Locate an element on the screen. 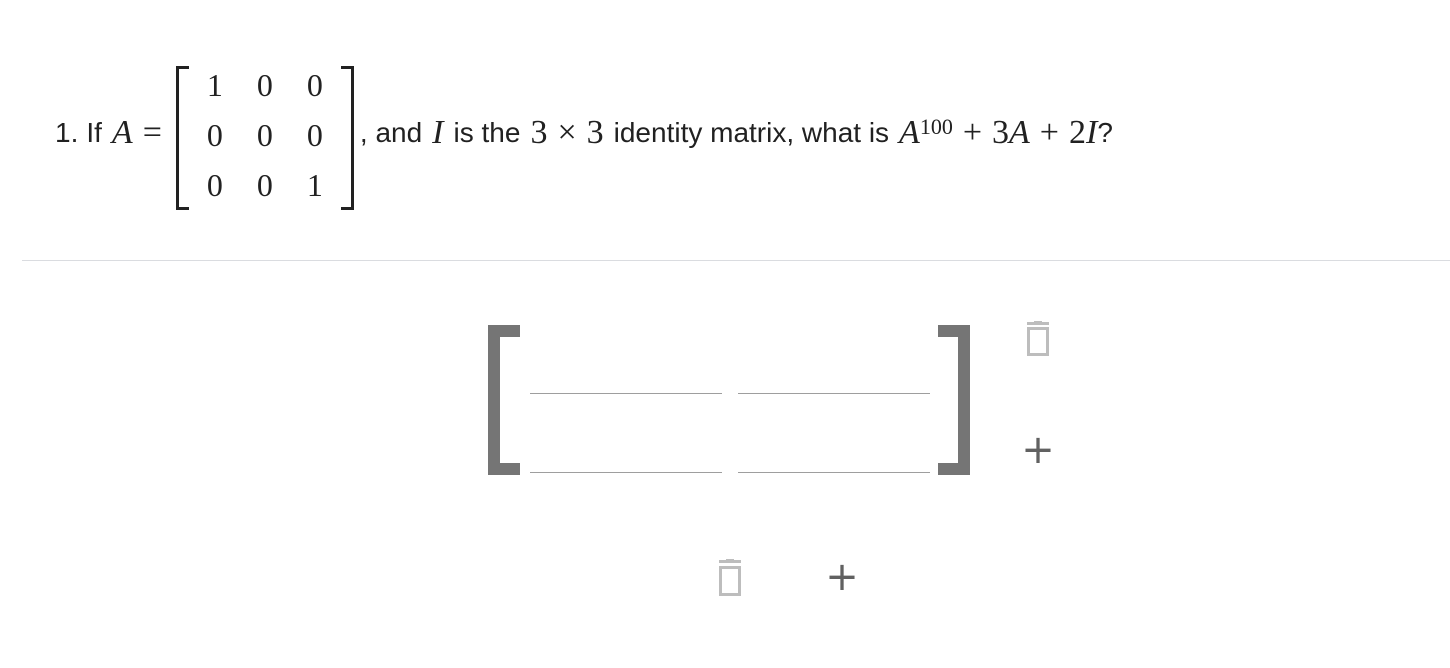 The height and width of the screenshot is (668, 1450). question-mark: ? is located at coordinates (1105, 132).